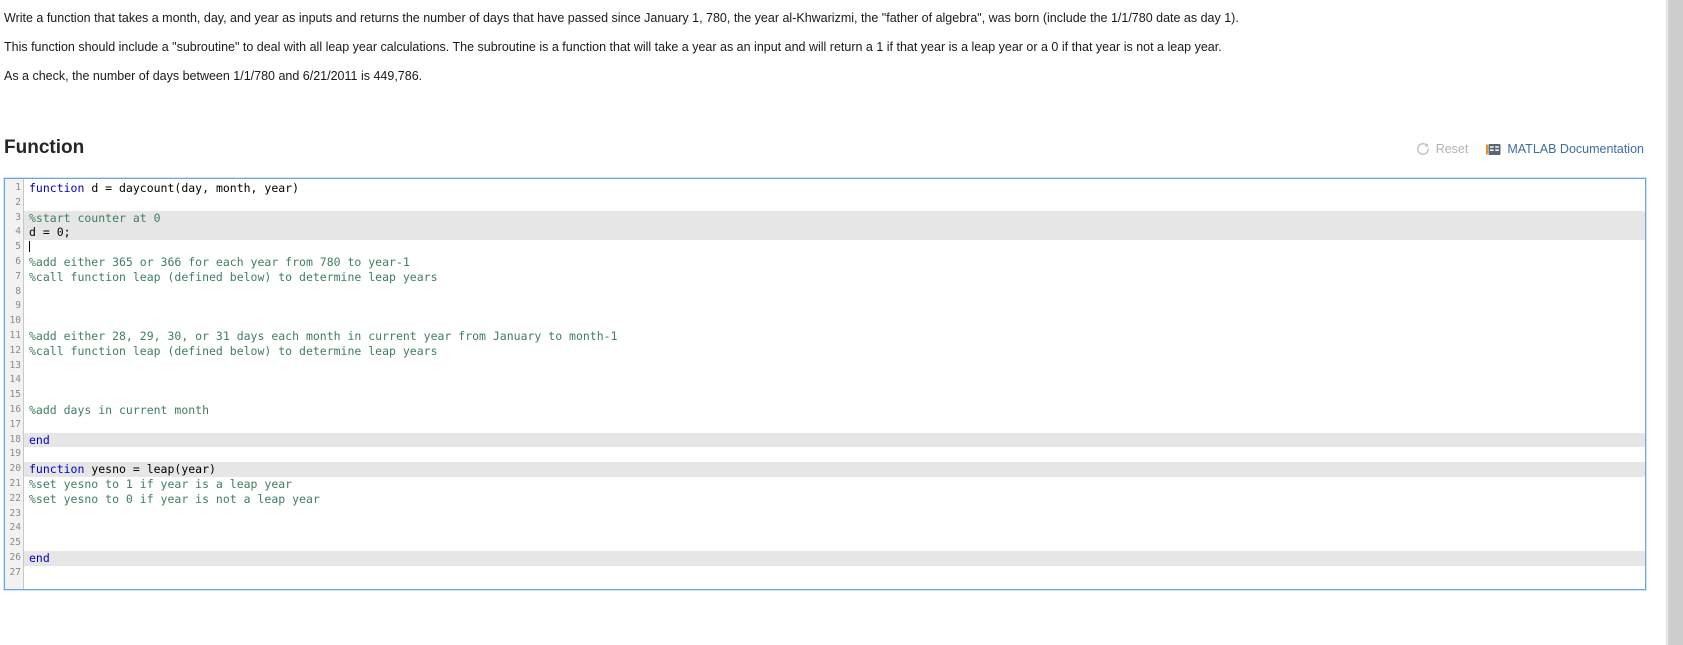 This screenshot has height=645, width=1683. Describe the element at coordinates (18, 276) in the screenshot. I see `line-number: 7` at that location.